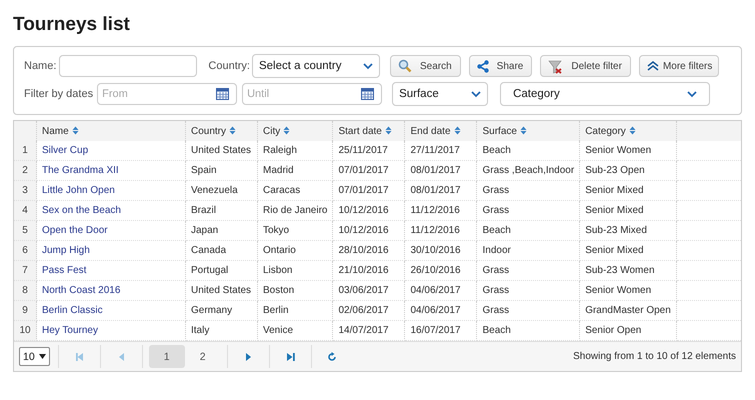  Describe the element at coordinates (79, 357) in the screenshot. I see `skip-back-icon` at that location.